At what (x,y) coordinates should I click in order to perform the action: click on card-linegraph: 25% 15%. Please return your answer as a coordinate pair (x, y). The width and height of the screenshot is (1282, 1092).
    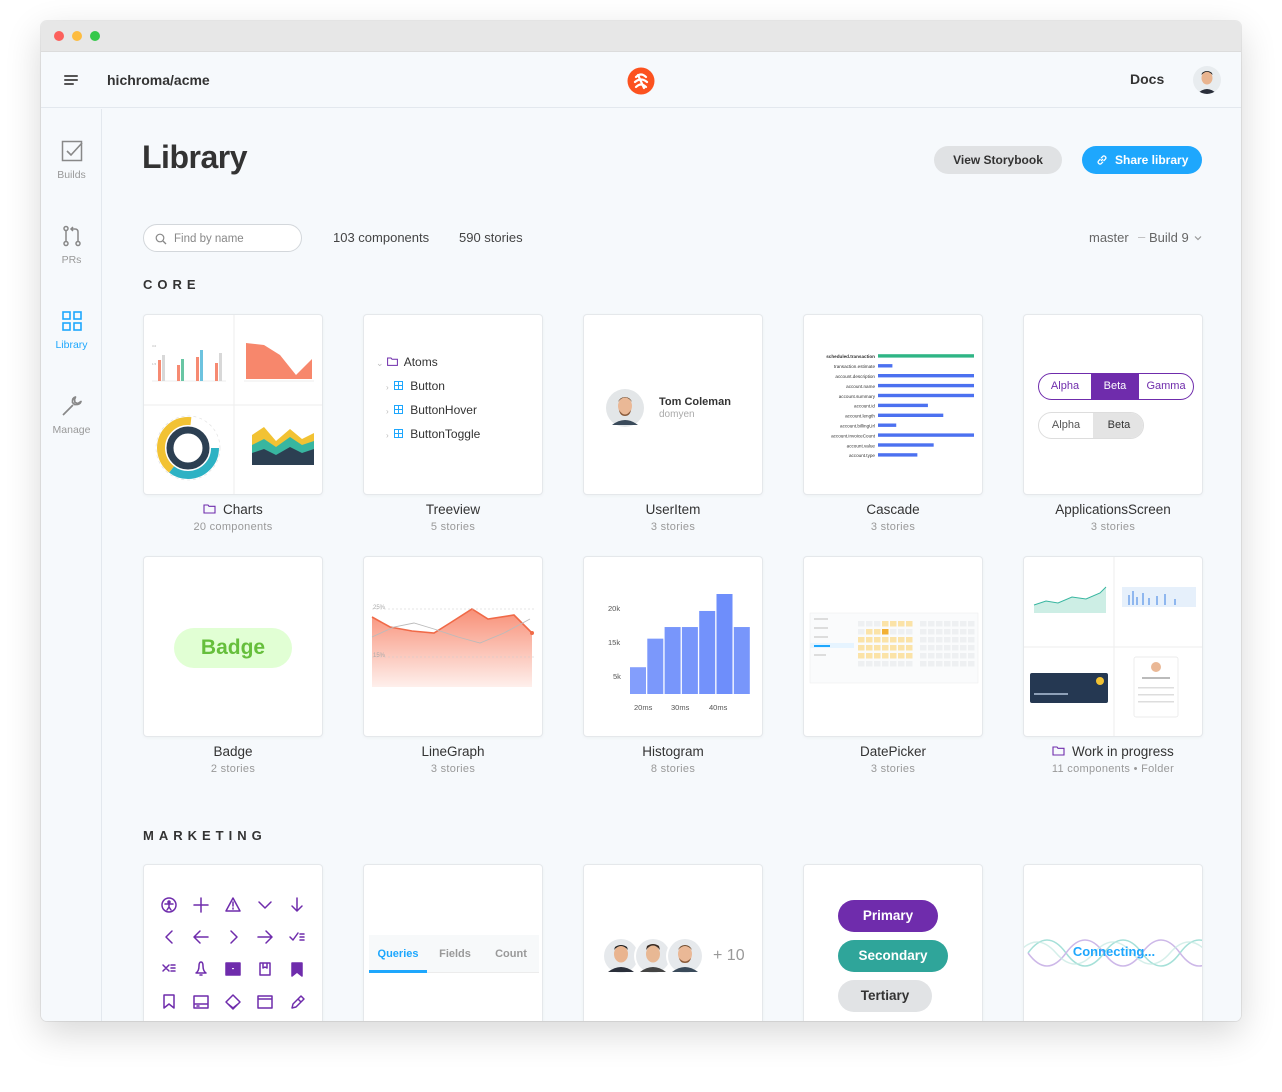
    Looking at the image, I should click on (453, 646).